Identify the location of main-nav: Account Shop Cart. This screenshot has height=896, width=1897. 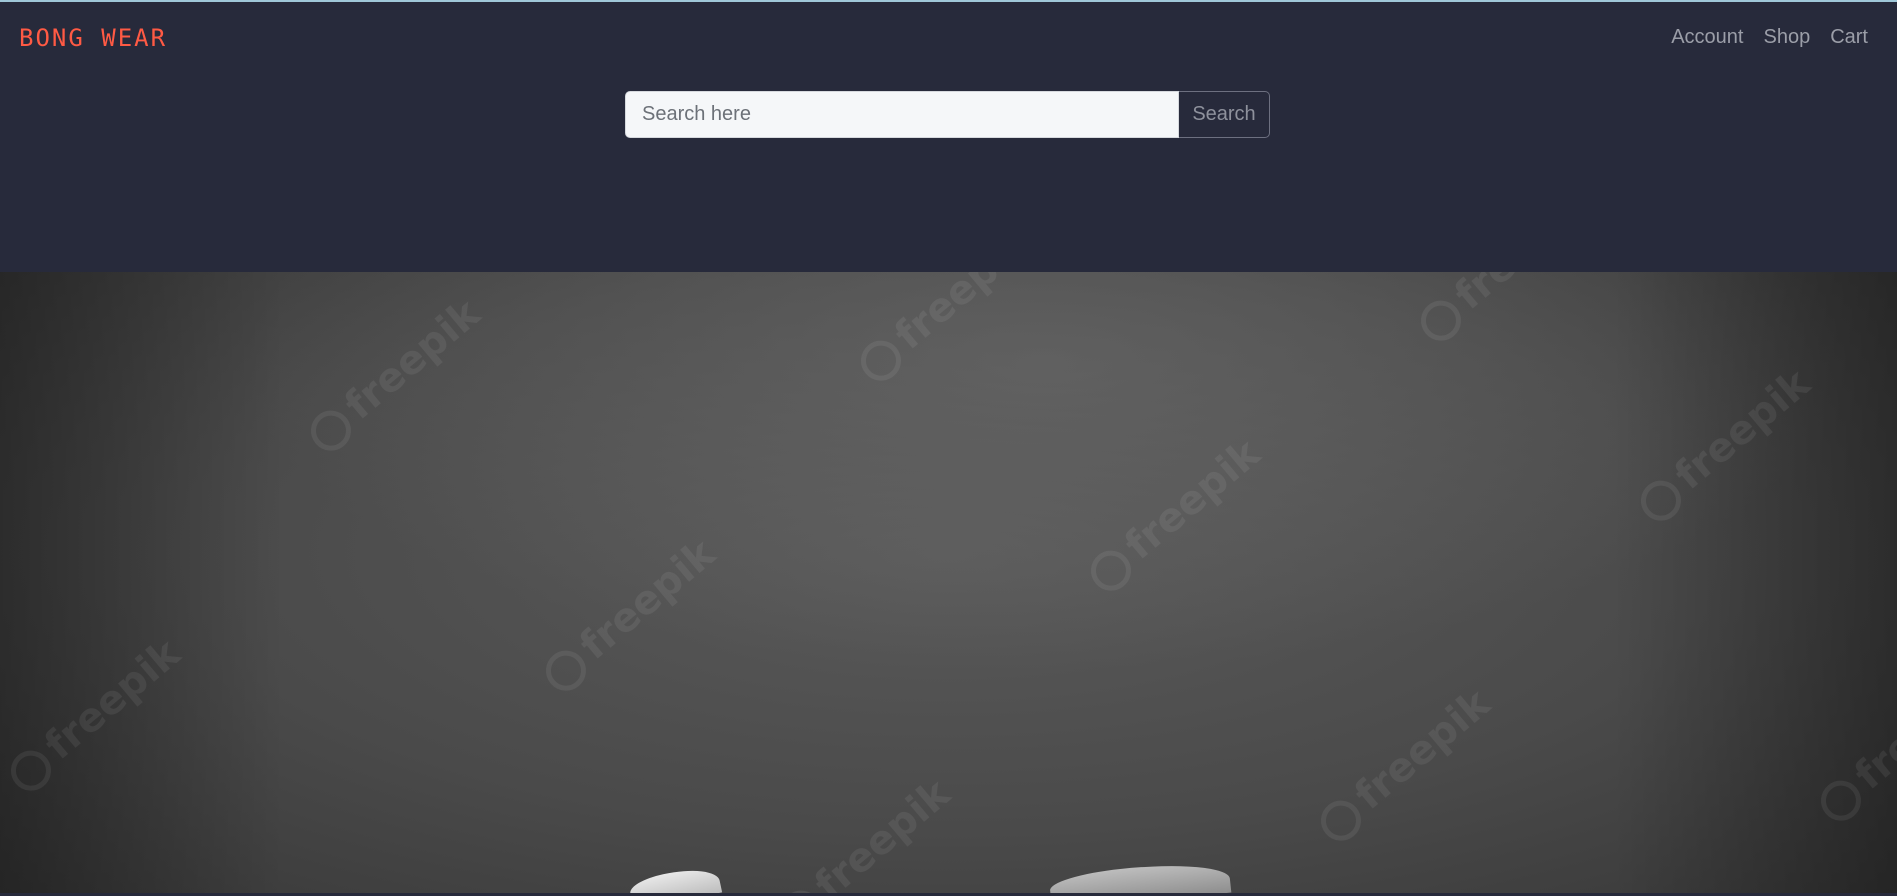
(1769, 37).